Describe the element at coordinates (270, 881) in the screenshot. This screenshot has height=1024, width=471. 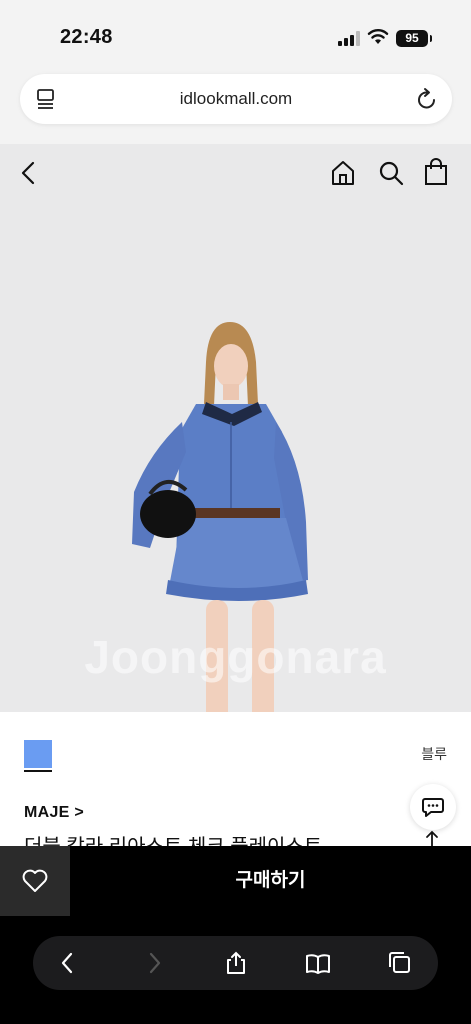
I see `buy-button: 구매하기` at that location.